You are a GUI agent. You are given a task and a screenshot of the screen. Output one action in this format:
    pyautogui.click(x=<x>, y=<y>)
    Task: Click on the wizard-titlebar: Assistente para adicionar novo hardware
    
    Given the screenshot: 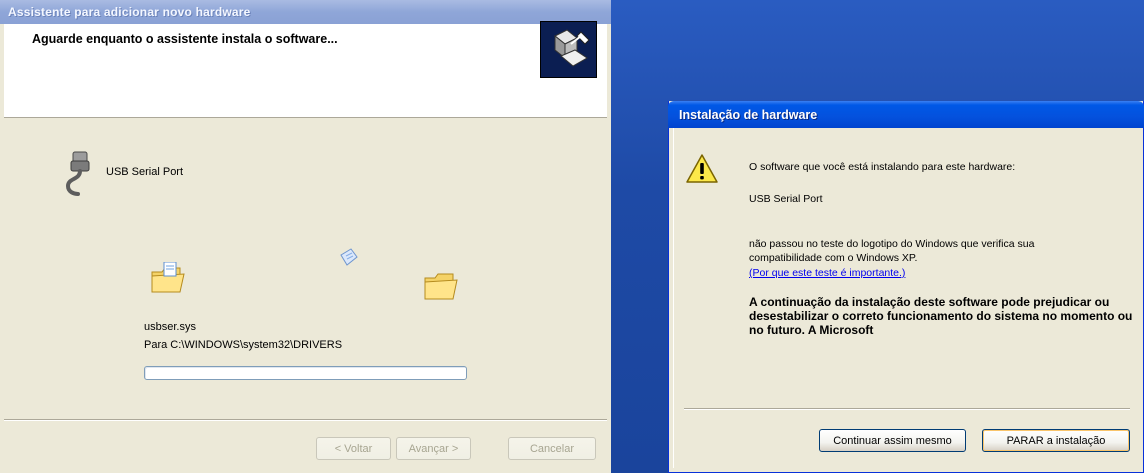 What is the action you would take?
    pyautogui.click(x=305, y=12)
    